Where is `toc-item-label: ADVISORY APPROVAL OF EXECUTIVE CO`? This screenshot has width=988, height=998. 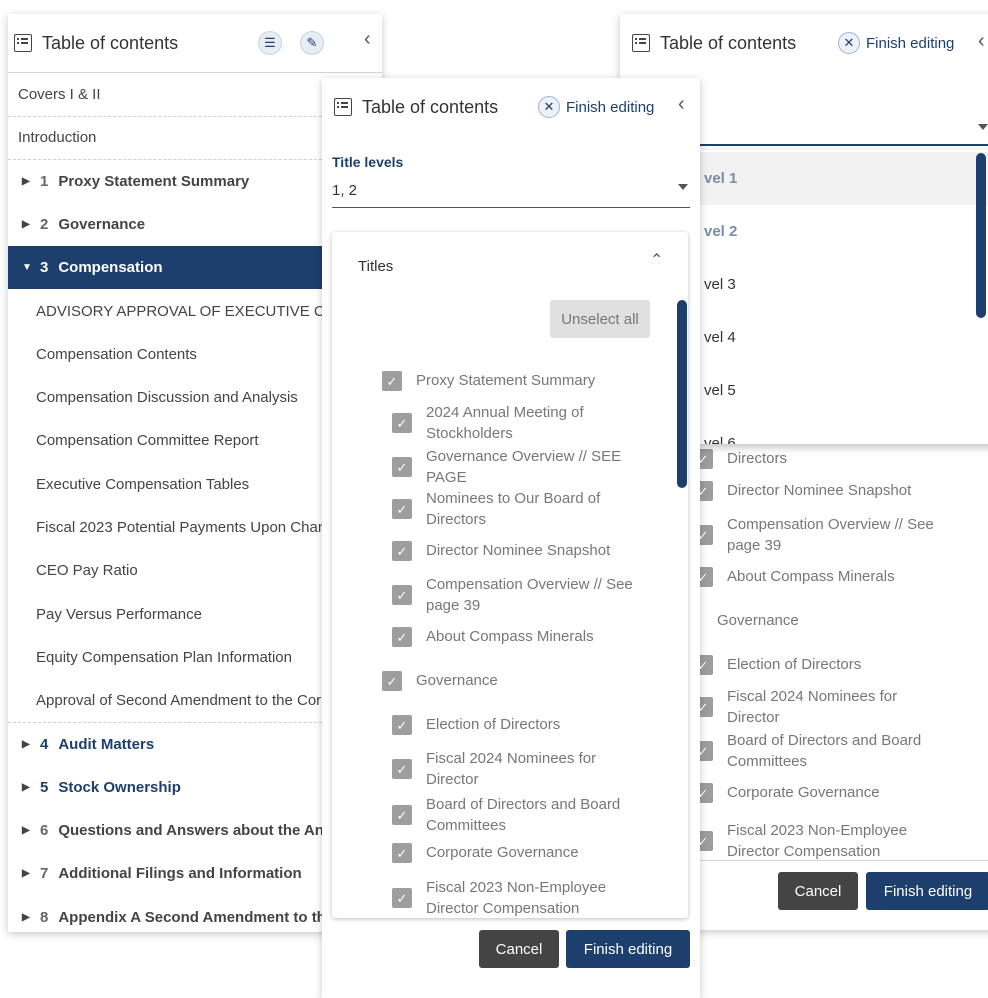
toc-item-label: ADVISORY APPROVAL OF EXECUTIVE CO is located at coordinates (186, 311).